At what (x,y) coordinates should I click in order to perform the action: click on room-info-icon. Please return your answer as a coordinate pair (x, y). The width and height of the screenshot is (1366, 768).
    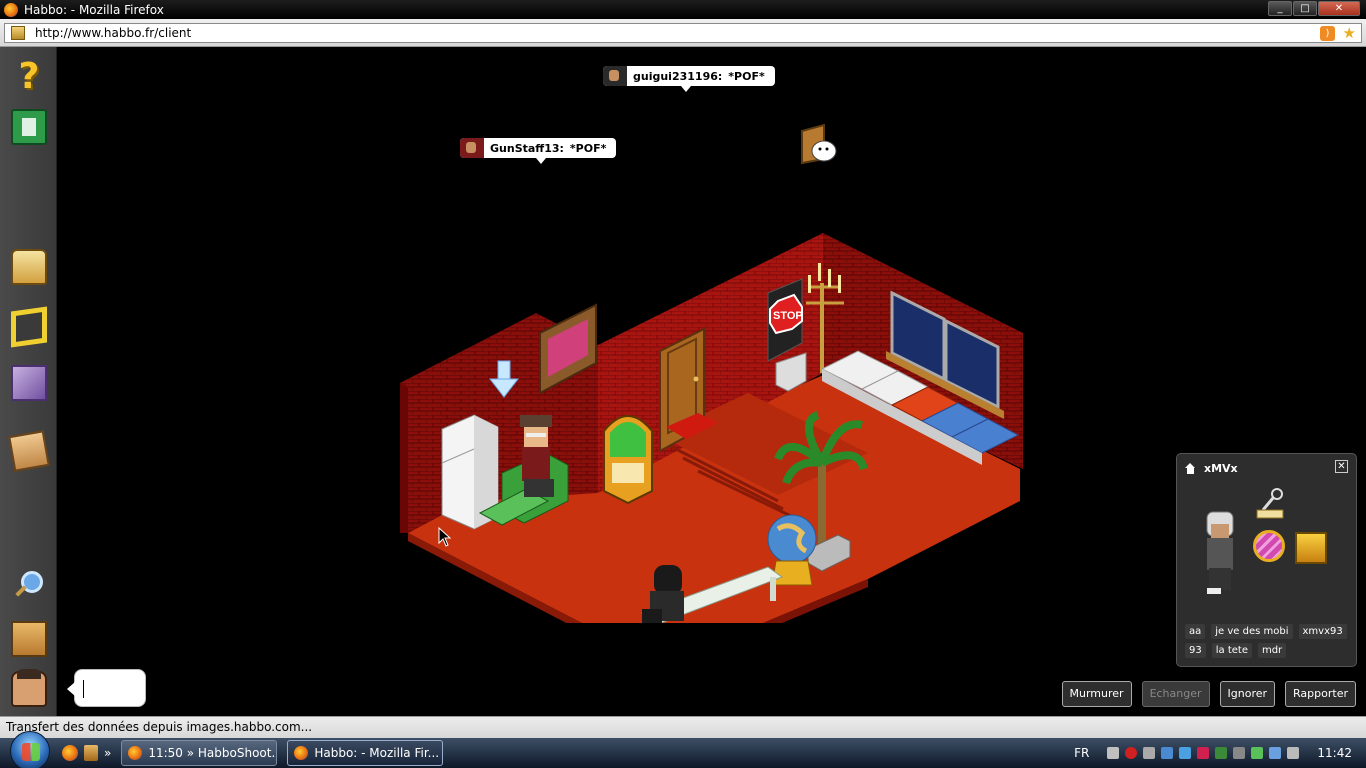
    Looking at the image, I should click on (29, 327).